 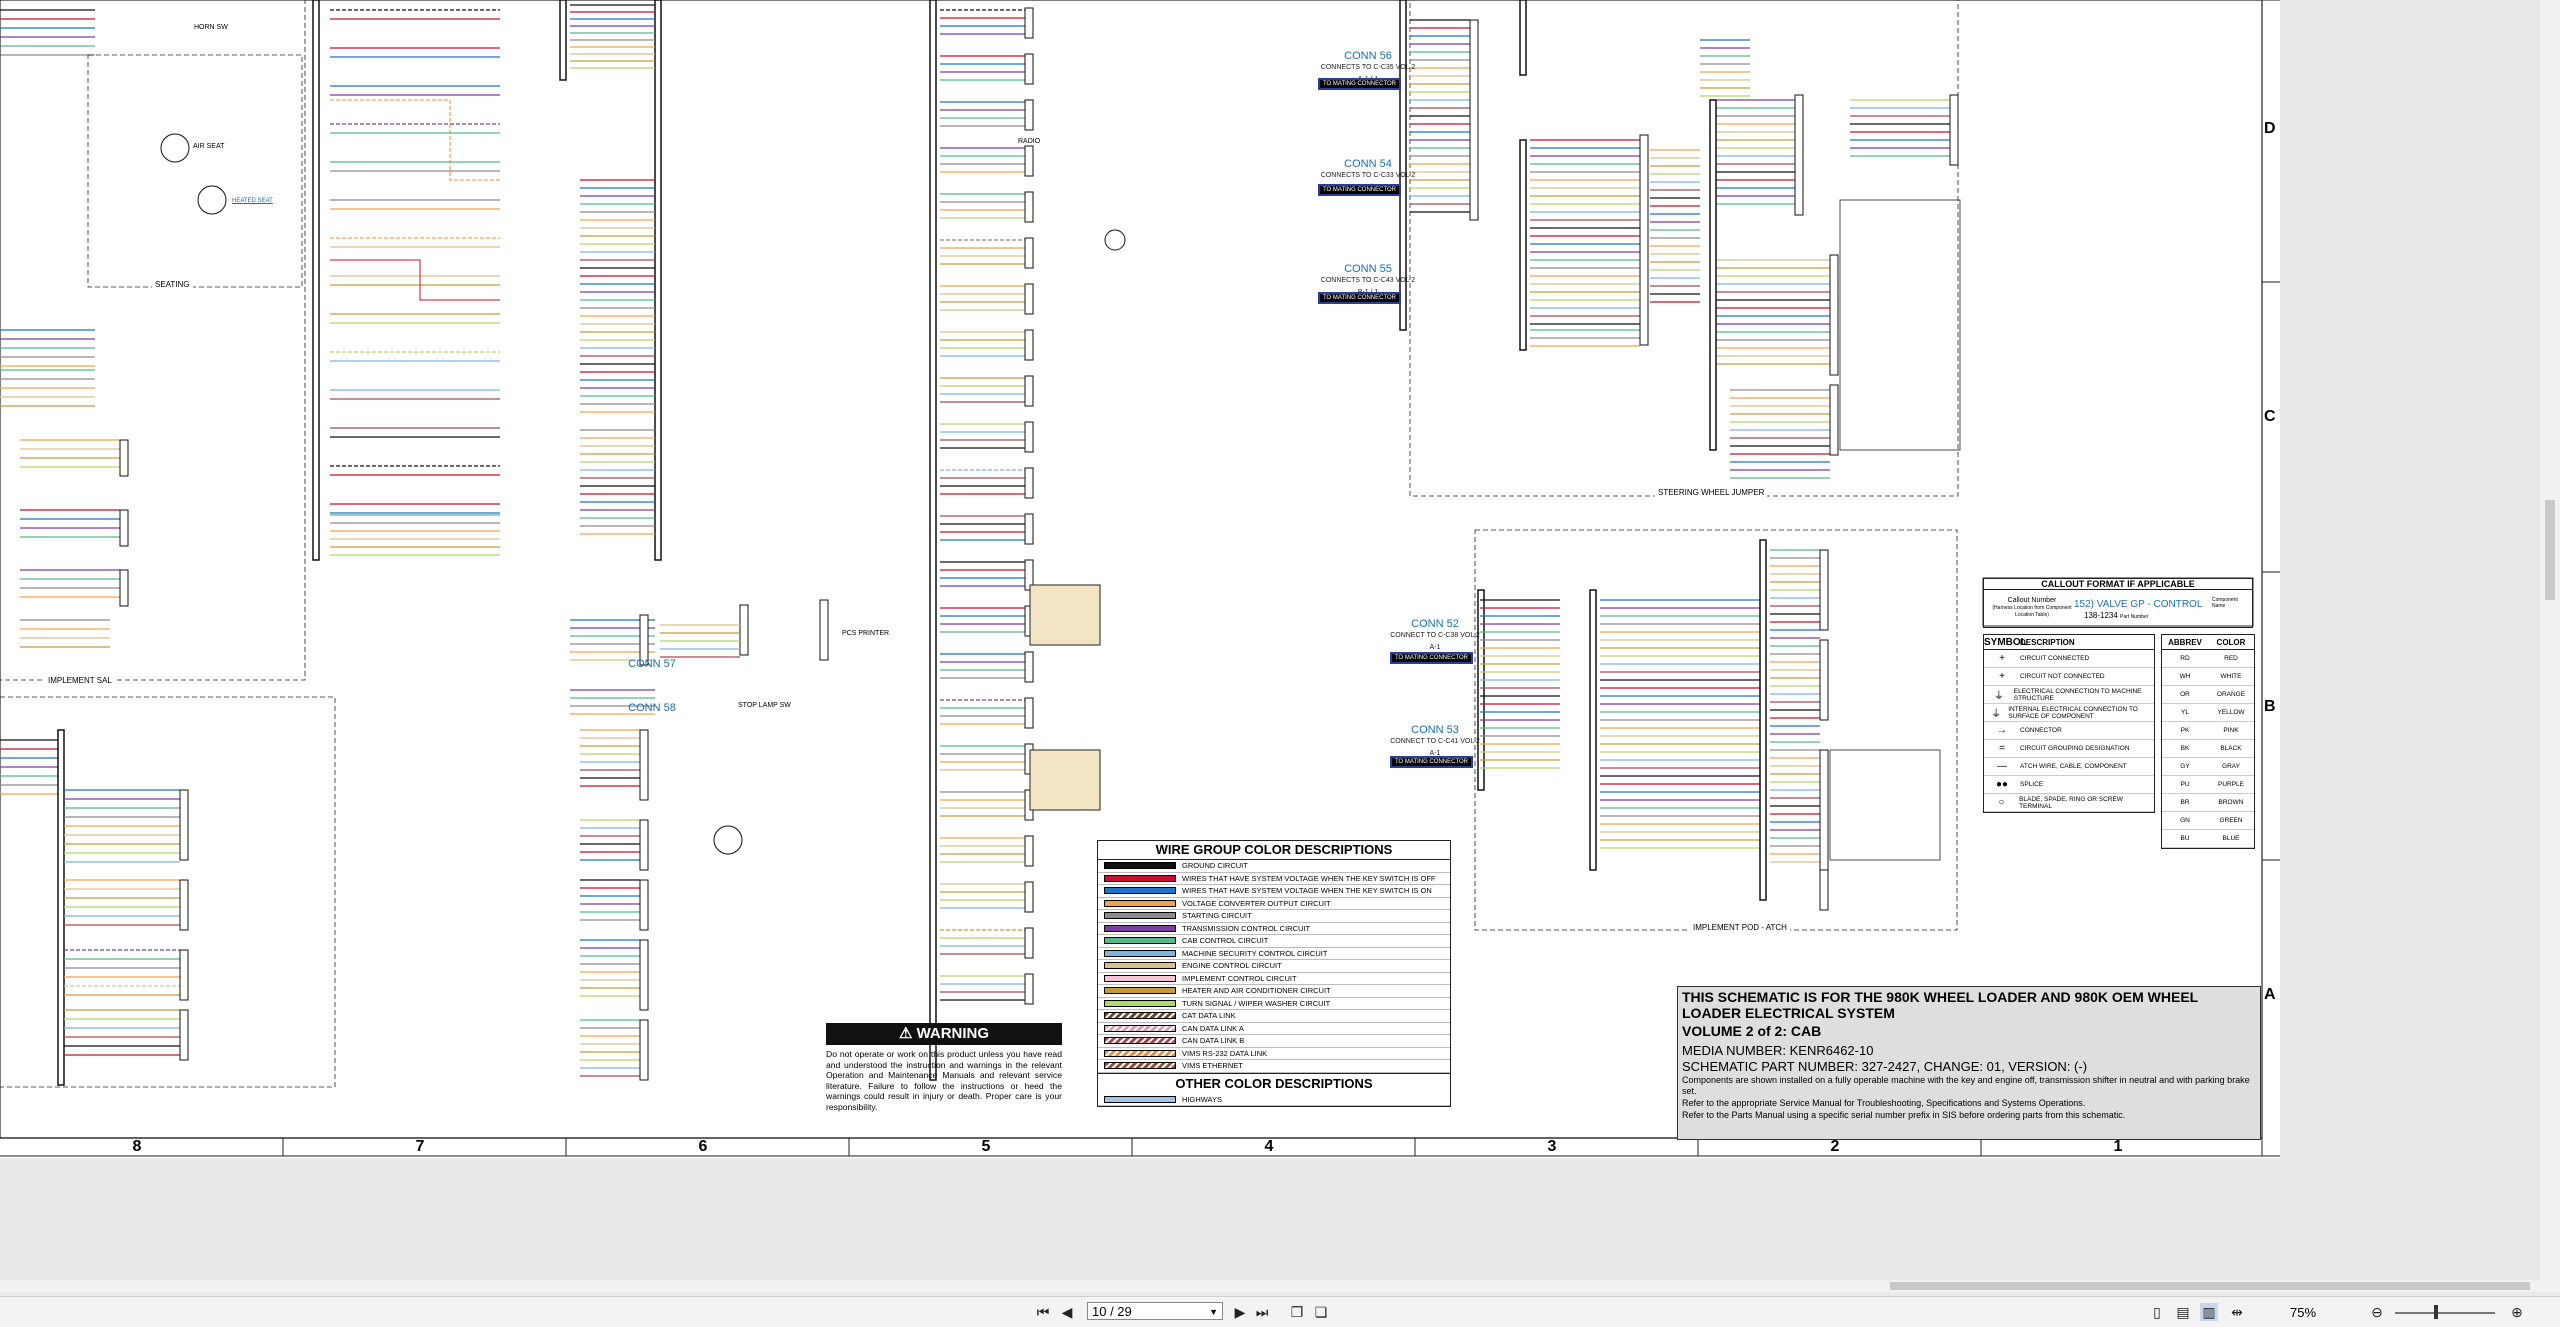 I want to click on symbol-row: ○ BLADE, SPADE, RING OR SCREW TERMINAL, so click(x=2069, y=803).